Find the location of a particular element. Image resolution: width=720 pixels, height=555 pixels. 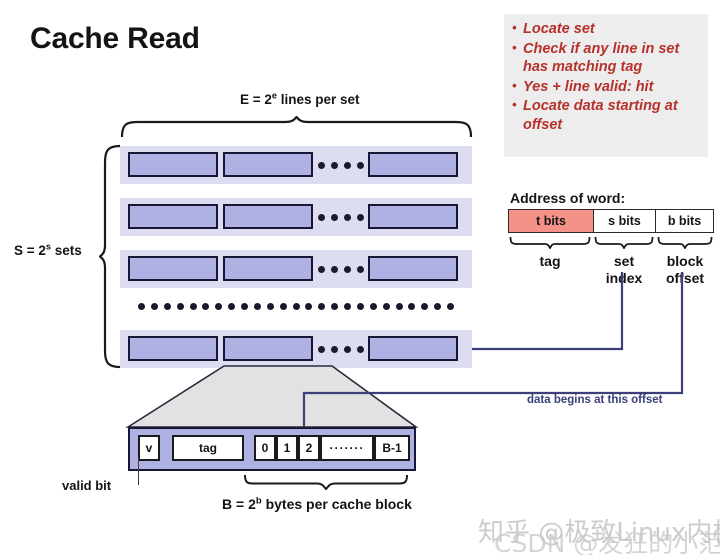

address-field-set-bits: s bits is located at coordinates (624, 221).